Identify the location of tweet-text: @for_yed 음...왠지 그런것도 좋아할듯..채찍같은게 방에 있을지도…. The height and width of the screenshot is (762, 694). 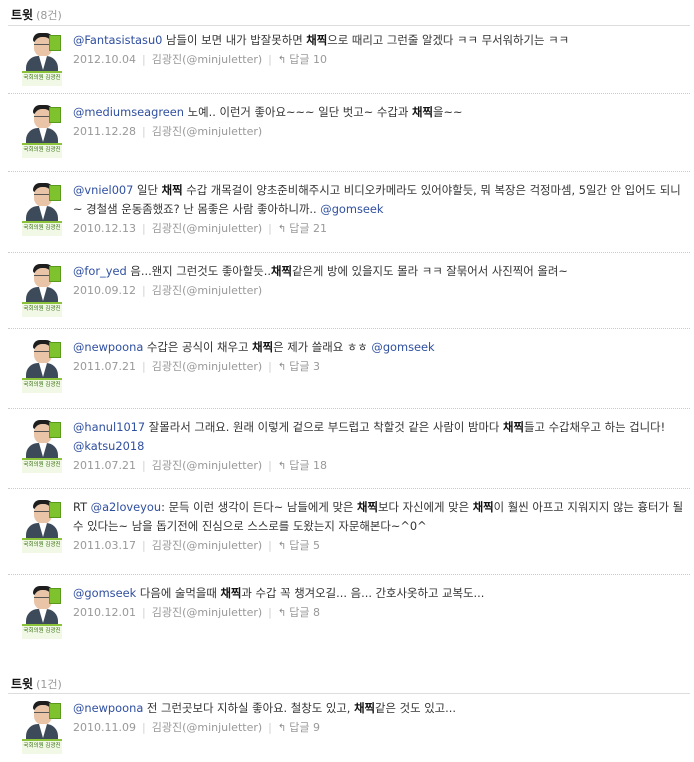
(380, 271).